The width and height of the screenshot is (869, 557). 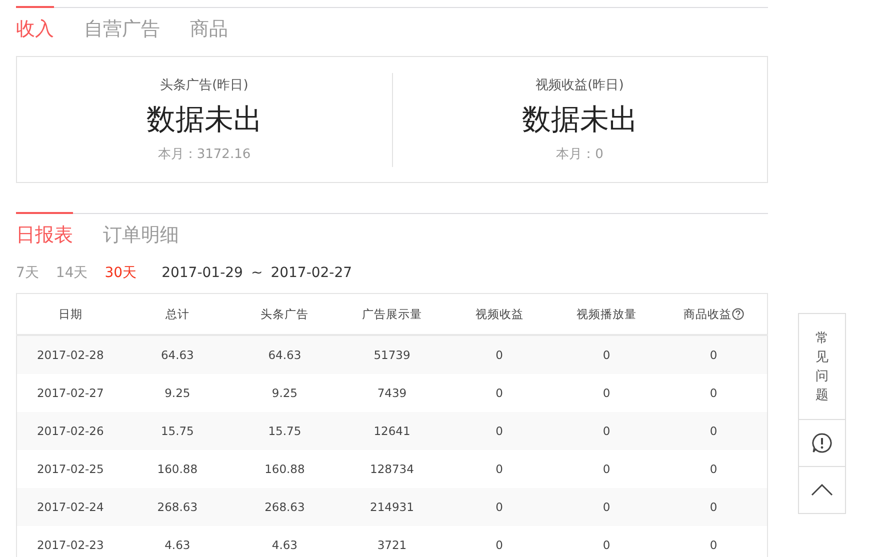 I want to click on end-date: 2017-02-27, so click(x=311, y=273).